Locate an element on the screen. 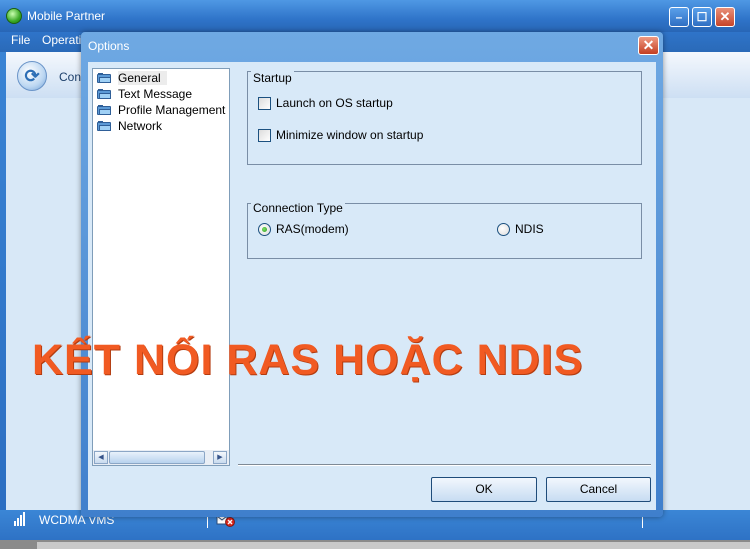 The image size is (750, 549). minimize-button: – is located at coordinates (679, 17).